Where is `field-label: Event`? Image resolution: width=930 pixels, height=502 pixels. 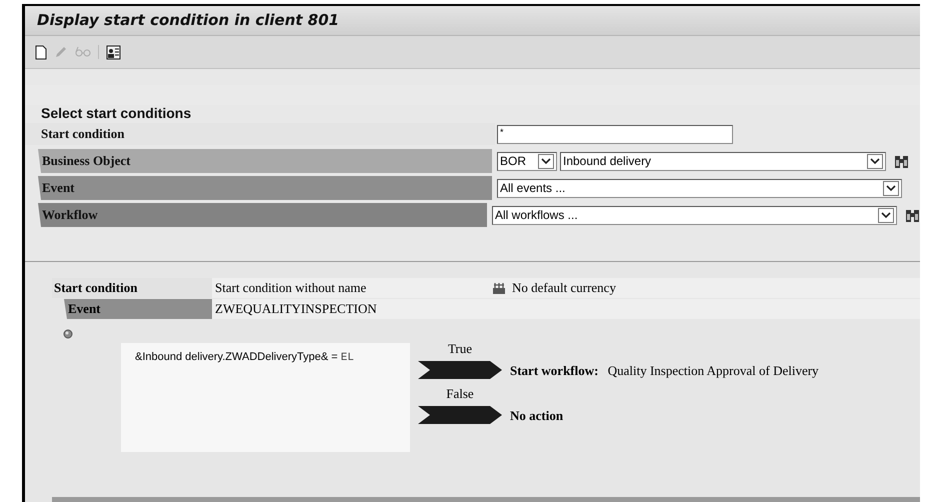
field-label: Event is located at coordinates (265, 188).